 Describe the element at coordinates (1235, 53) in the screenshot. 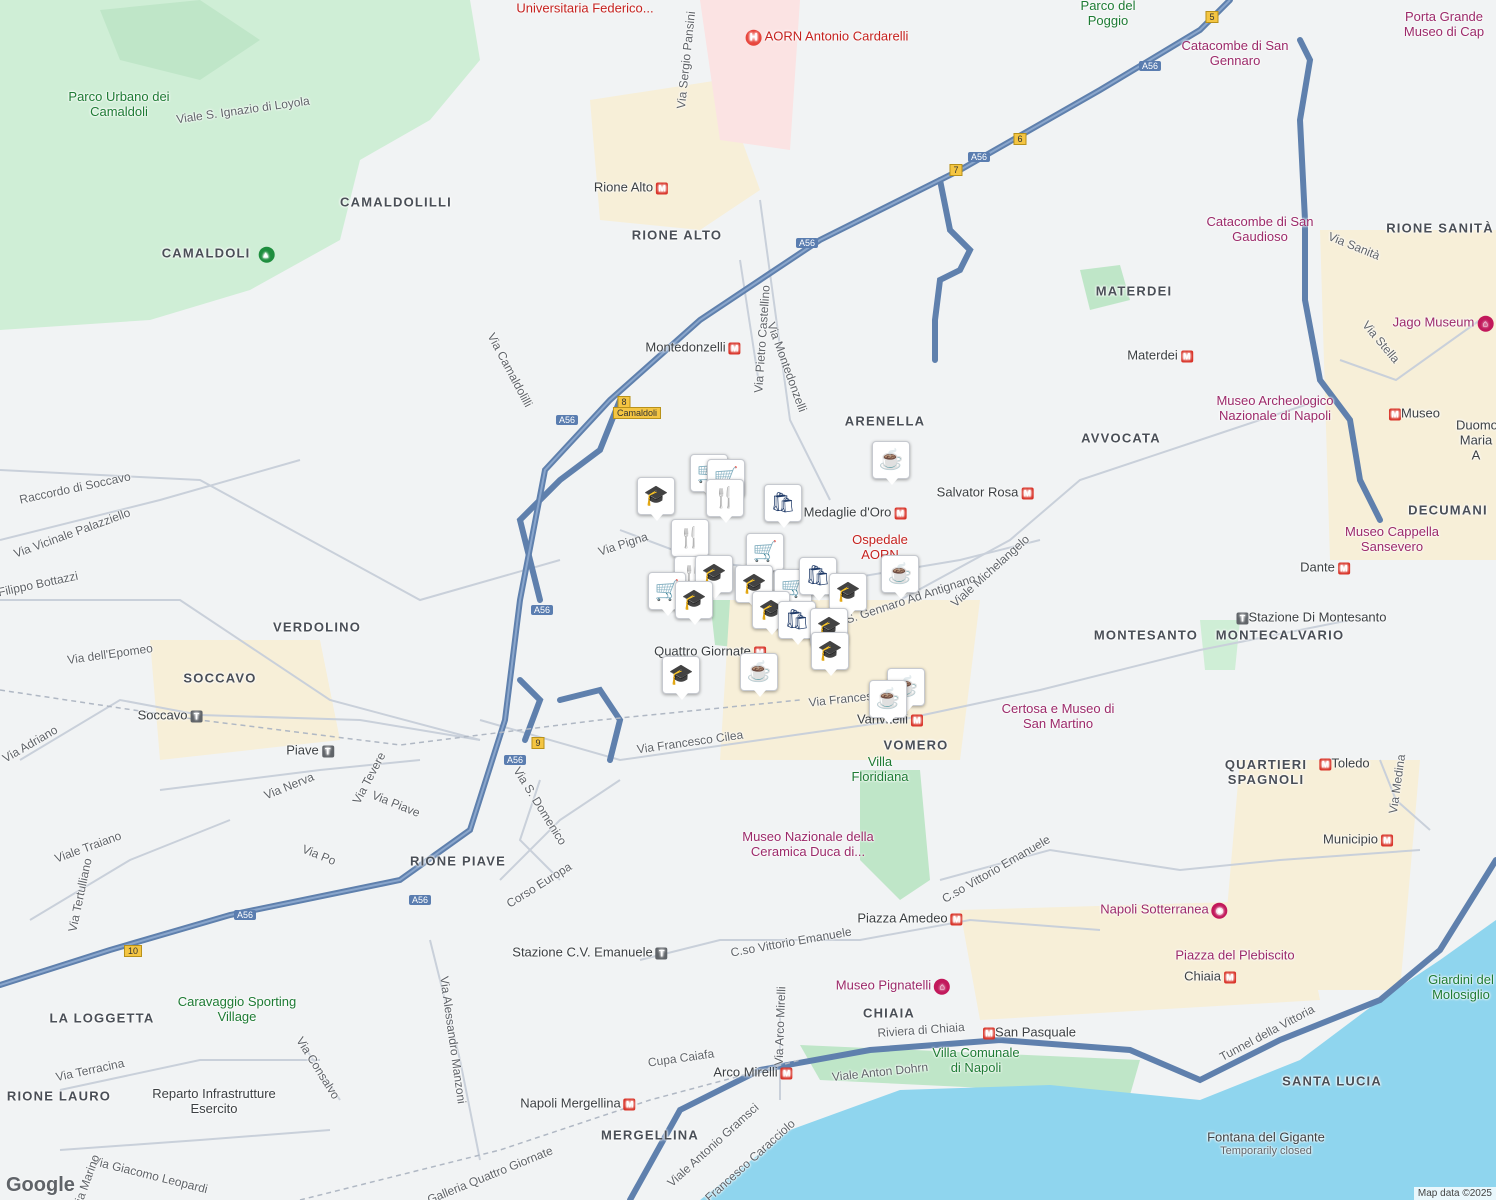

I see `poi-catacombe-san-gennaro: Catacombe di San Gennaro` at that location.